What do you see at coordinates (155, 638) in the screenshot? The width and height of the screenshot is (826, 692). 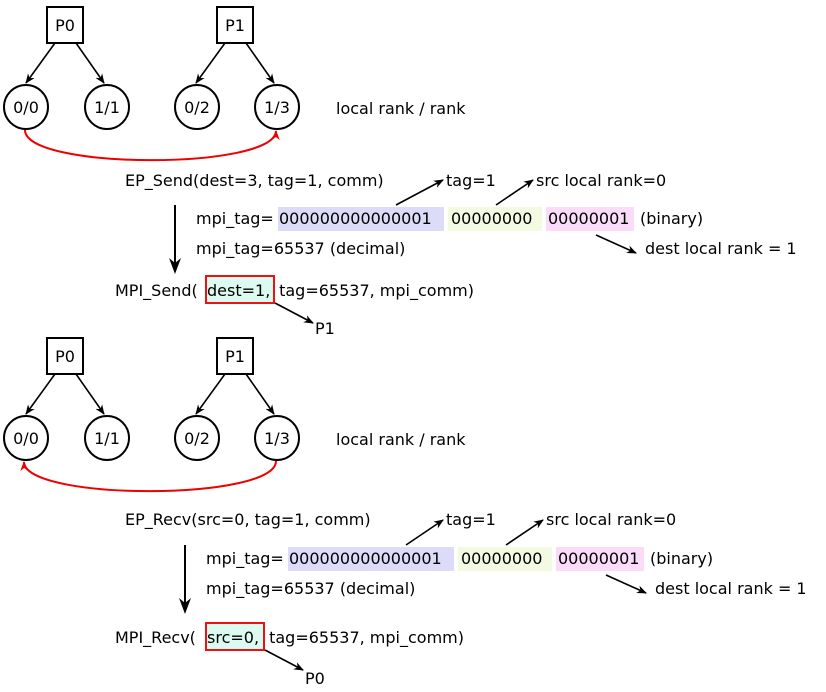 I see `mpi-recv-prefix: MPI_Recv(` at bounding box center [155, 638].